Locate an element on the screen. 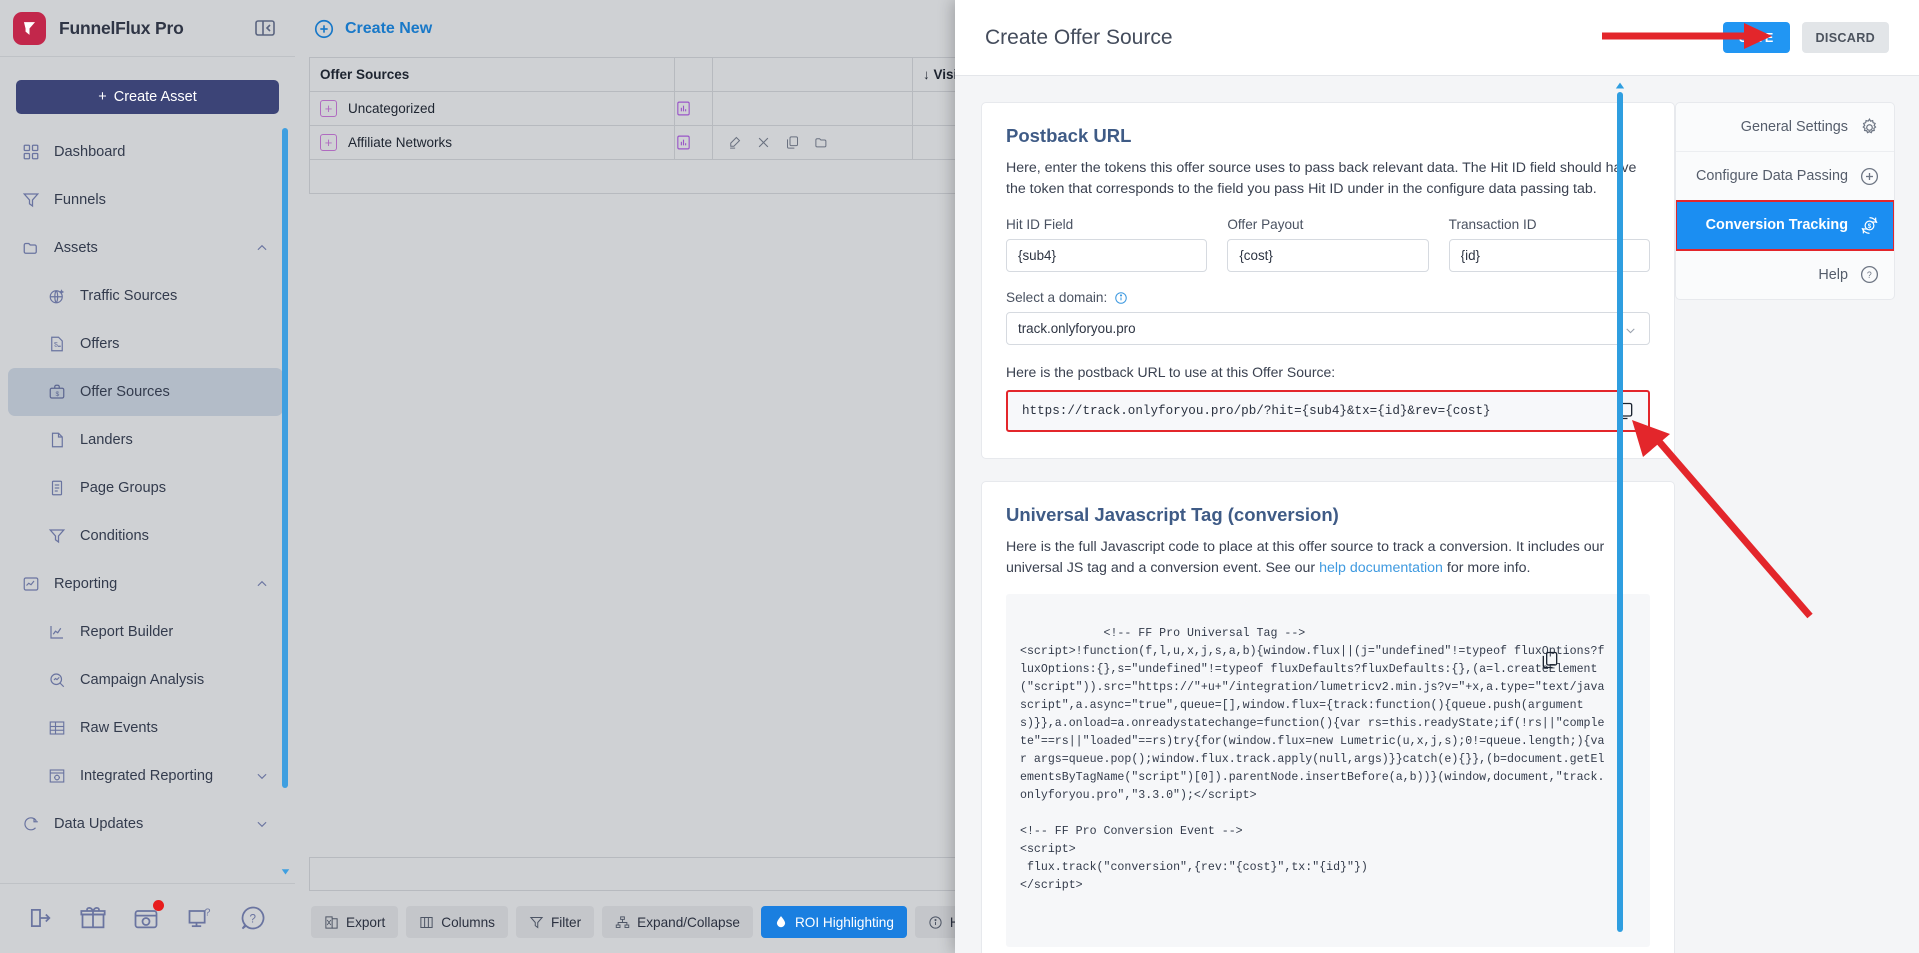  delete-icon is located at coordinates (763, 142).